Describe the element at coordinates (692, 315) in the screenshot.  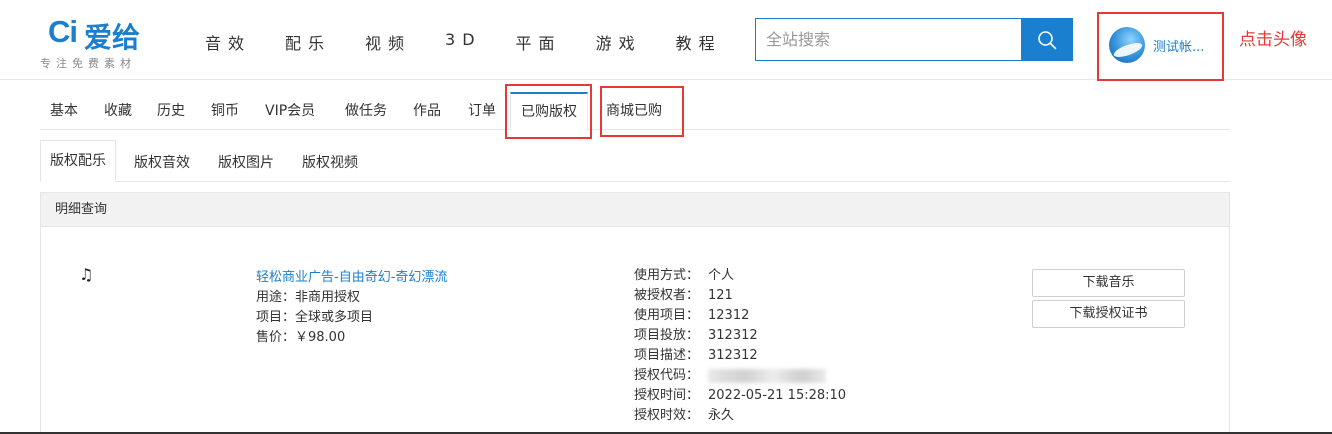
I see `detail-project: 使用项目： 12312` at that location.